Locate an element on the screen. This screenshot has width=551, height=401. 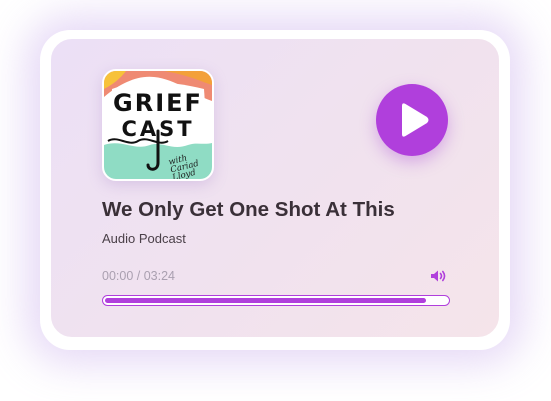
progress-fill is located at coordinates (265, 300).